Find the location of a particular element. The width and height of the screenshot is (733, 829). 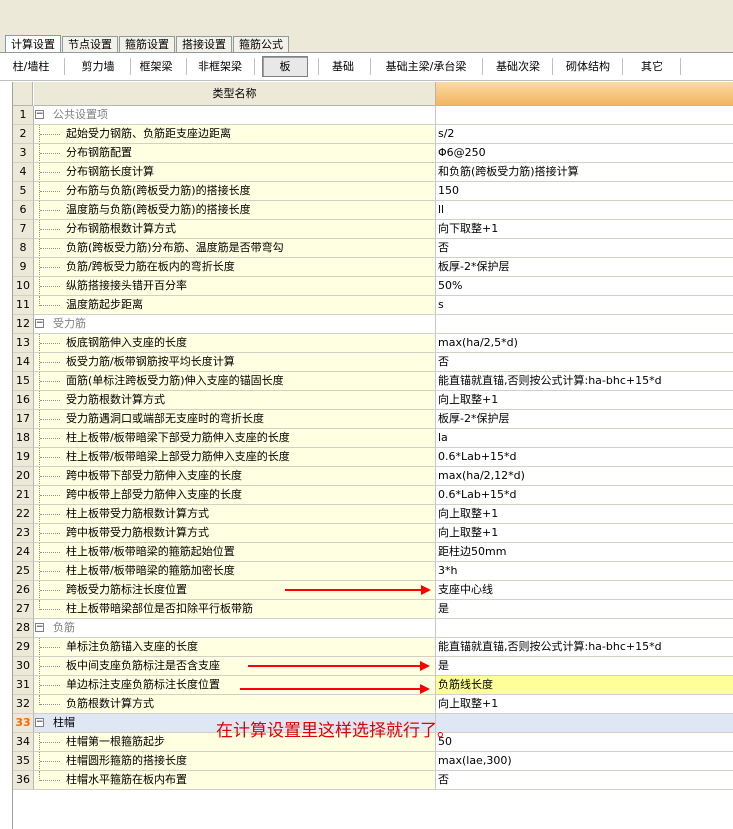

subtab-frame-beam: 框架梁 is located at coordinates (156, 66).